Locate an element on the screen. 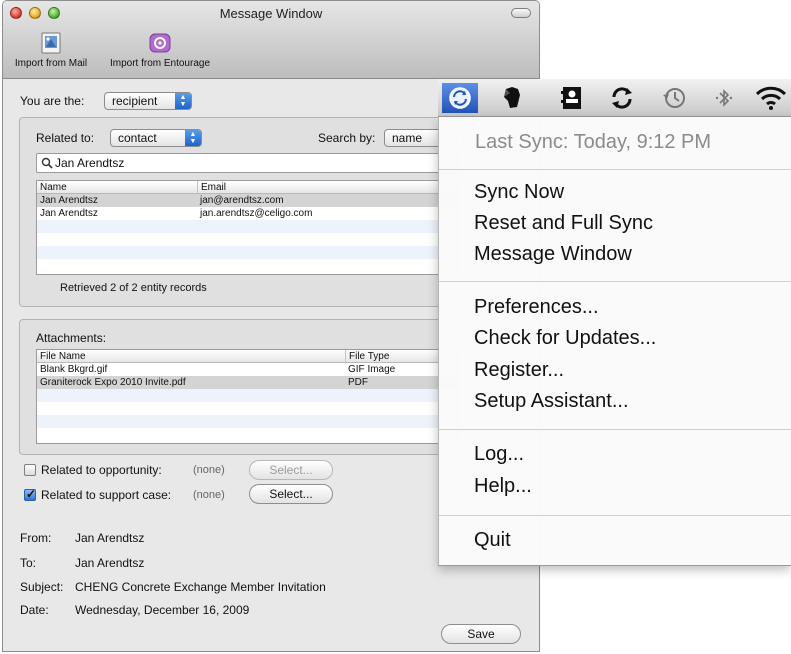 The image size is (791, 654). import-from-mail-button: Import from Mail is located at coordinates (51, 50).